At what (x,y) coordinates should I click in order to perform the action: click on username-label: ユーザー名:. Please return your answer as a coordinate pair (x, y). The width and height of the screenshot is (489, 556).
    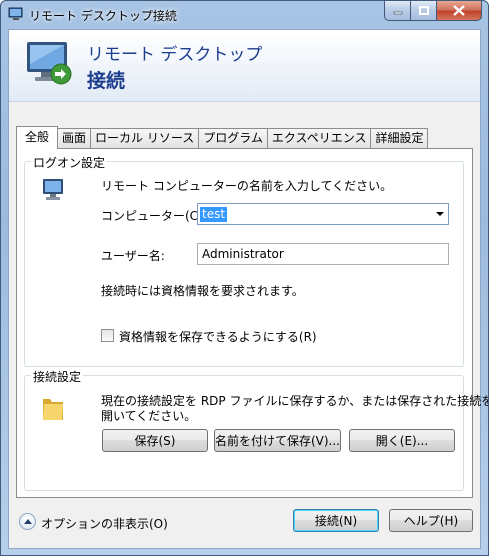
    Looking at the image, I should click on (133, 256).